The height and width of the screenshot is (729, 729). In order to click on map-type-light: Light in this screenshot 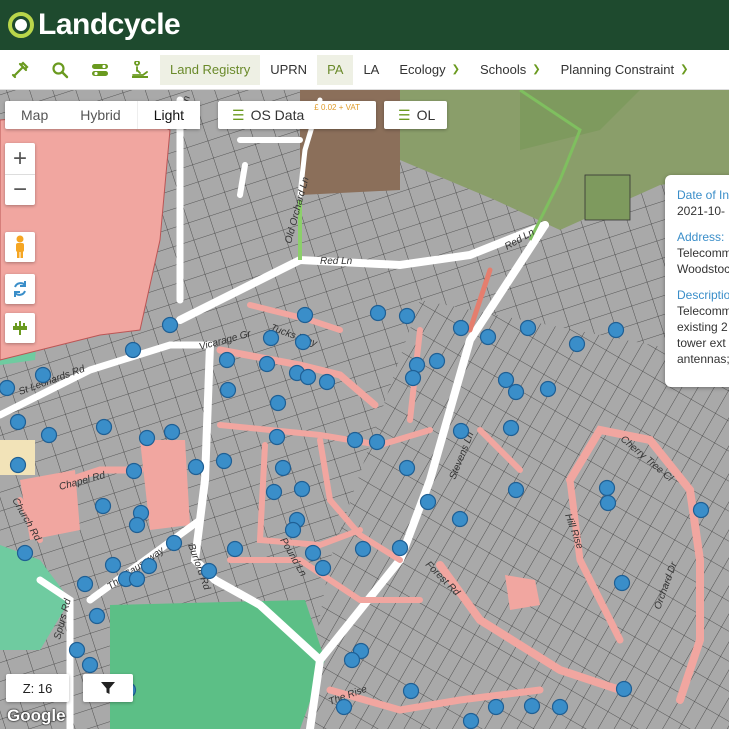, I will do `click(168, 115)`.